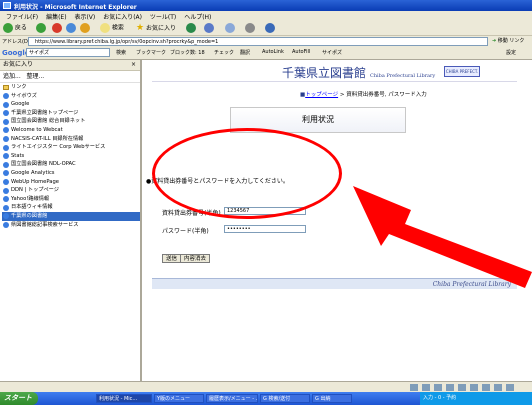 The image size is (532, 405). I want to click on links-button: リンク, so click(516, 41).